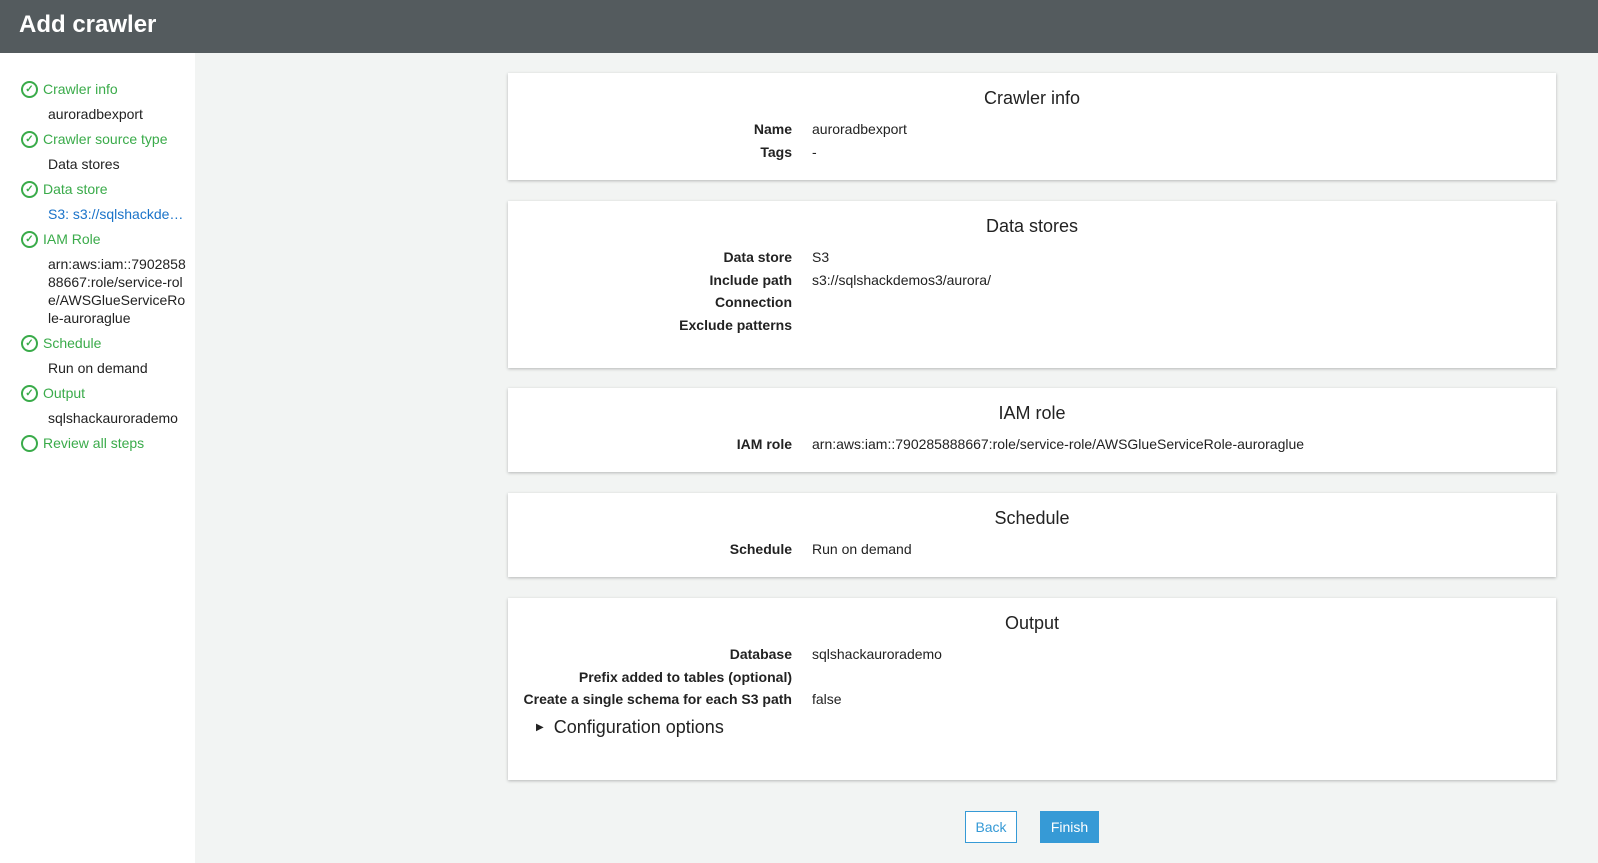 Image resolution: width=1598 pixels, height=863 pixels. What do you see at coordinates (95, 114) in the screenshot?
I see `step-value: auroradbexport` at bounding box center [95, 114].